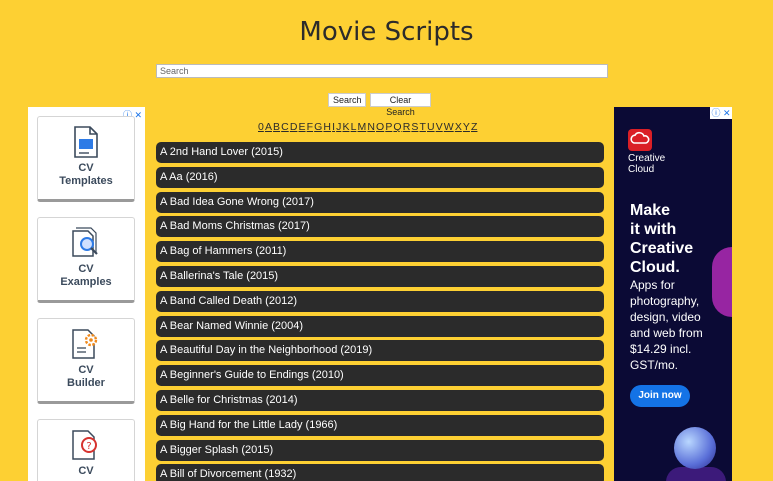 The width and height of the screenshot is (773, 481). Describe the element at coordinates (660, 396) in the screenshot. I see `join-now-button: Join now` at that location.